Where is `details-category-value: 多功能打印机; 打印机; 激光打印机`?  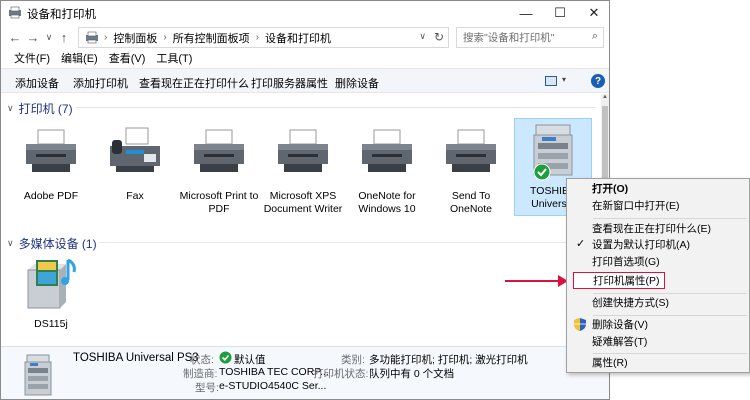 details-category-value: 多功能打印机; 打印机; 激光打印机 is located at coordinates (448, 360).